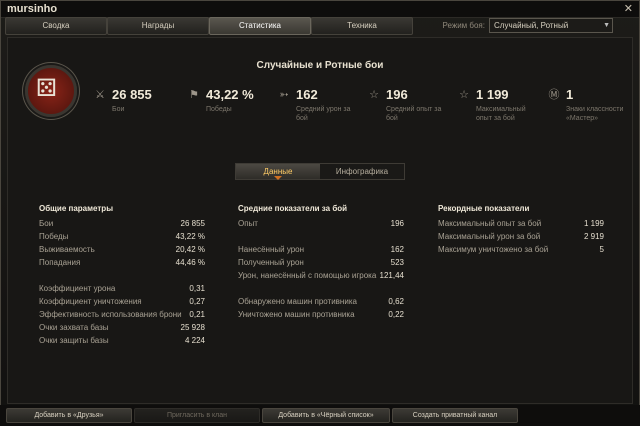 This screenshot has height=426, width=640. Describe the element at coordinates (297, 301) in the screenshot. I see `row-label: Обнаружено машин противника` at that location.